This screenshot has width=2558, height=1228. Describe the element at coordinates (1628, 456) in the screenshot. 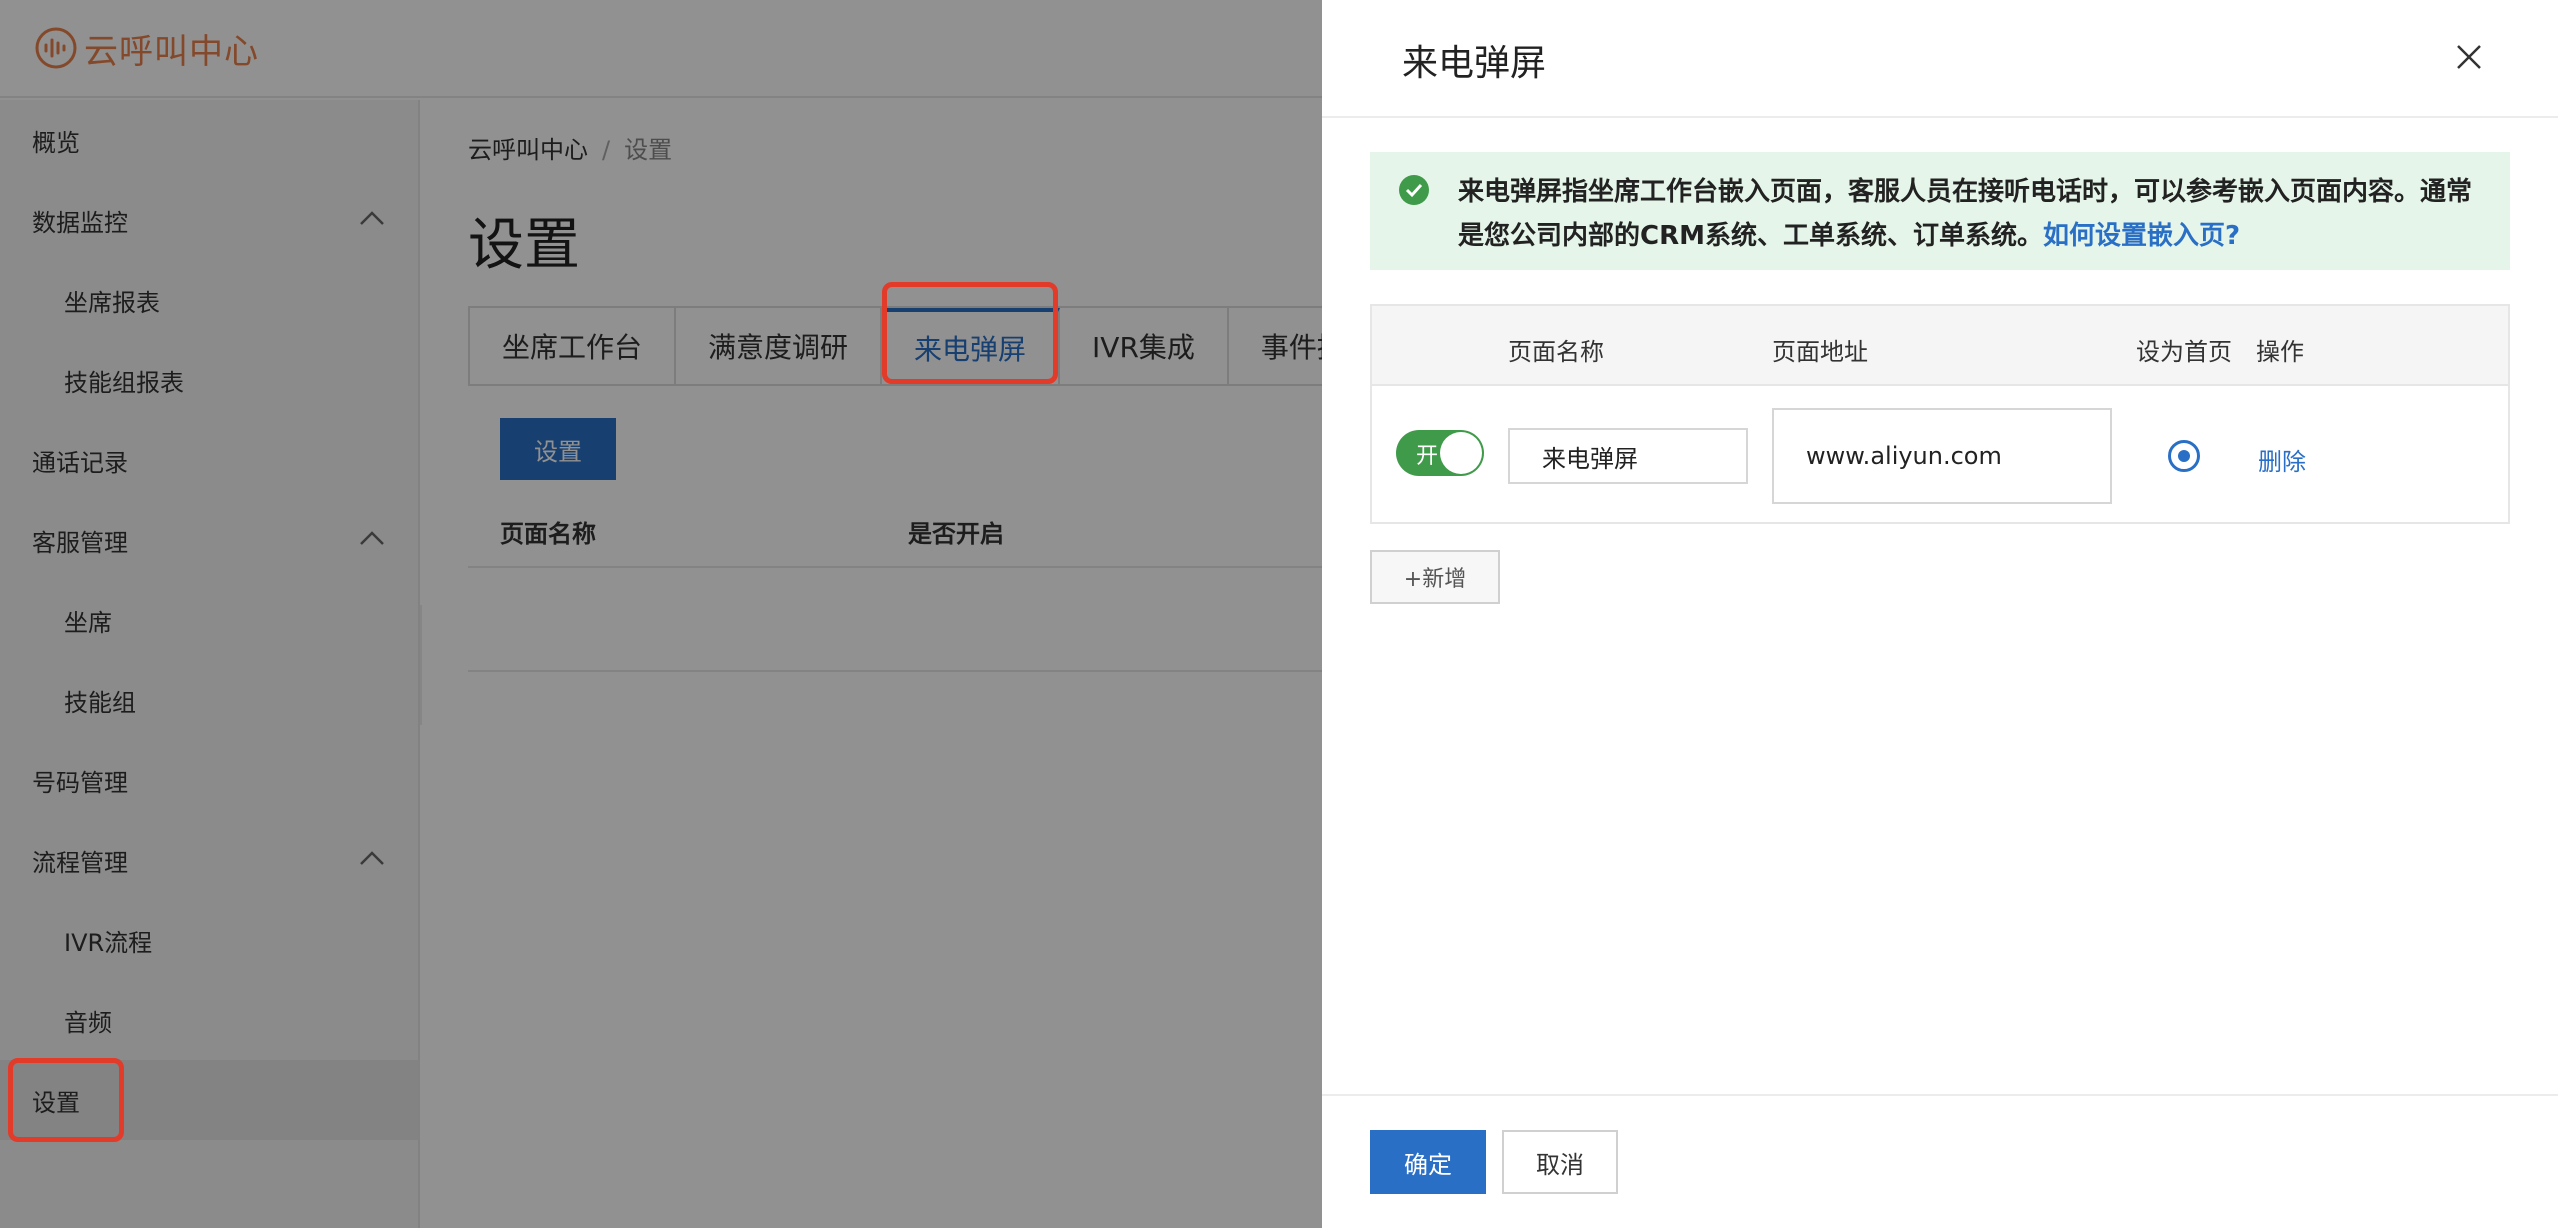

I see `page-name-input: 来电弹屏` at that location.